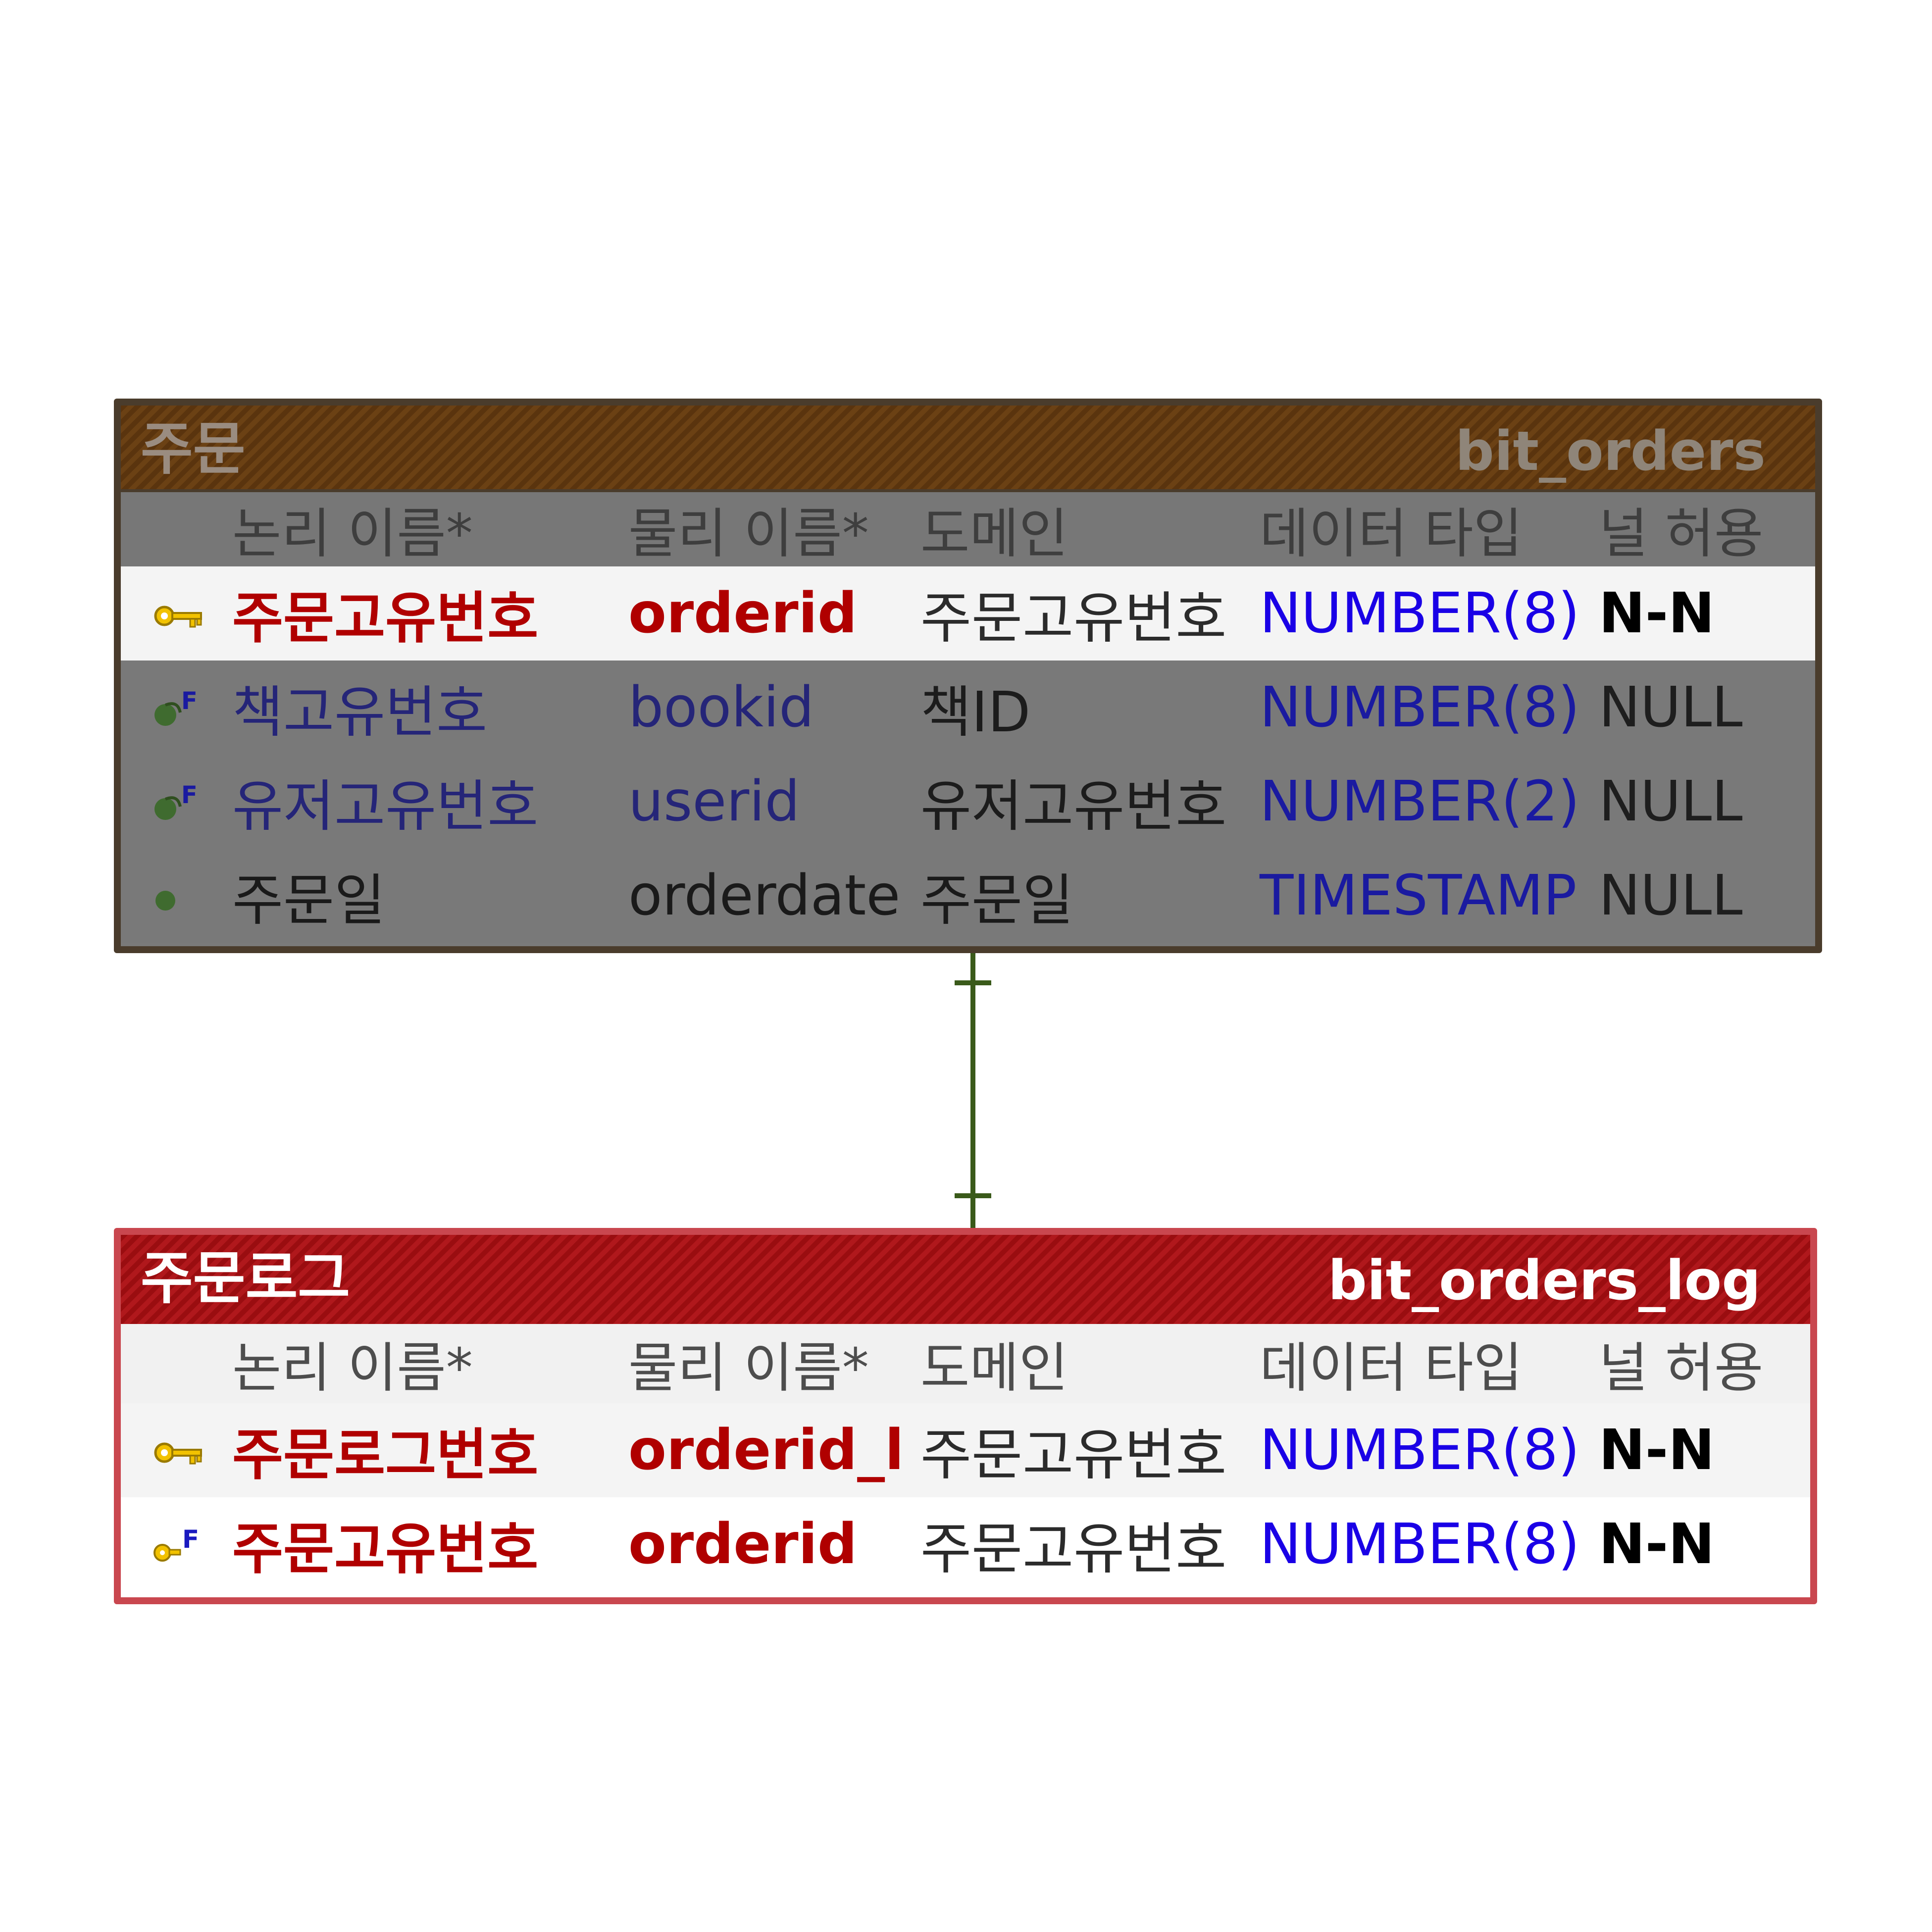 This screenshot has height=1932, width=1932. What do you see at coordinates (714, 801) in the screenshot?
I see `attribute-physical-name: userid` at bounding box center [714, 801].